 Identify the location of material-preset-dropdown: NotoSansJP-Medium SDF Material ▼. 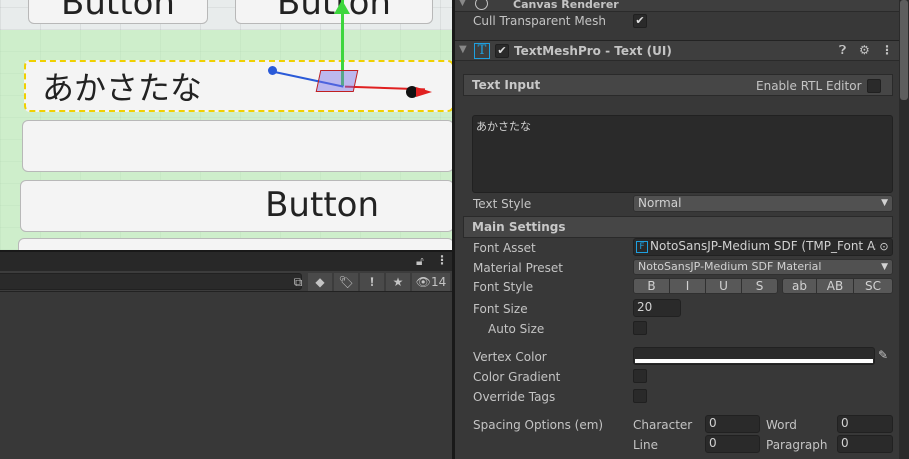
(763, 267).